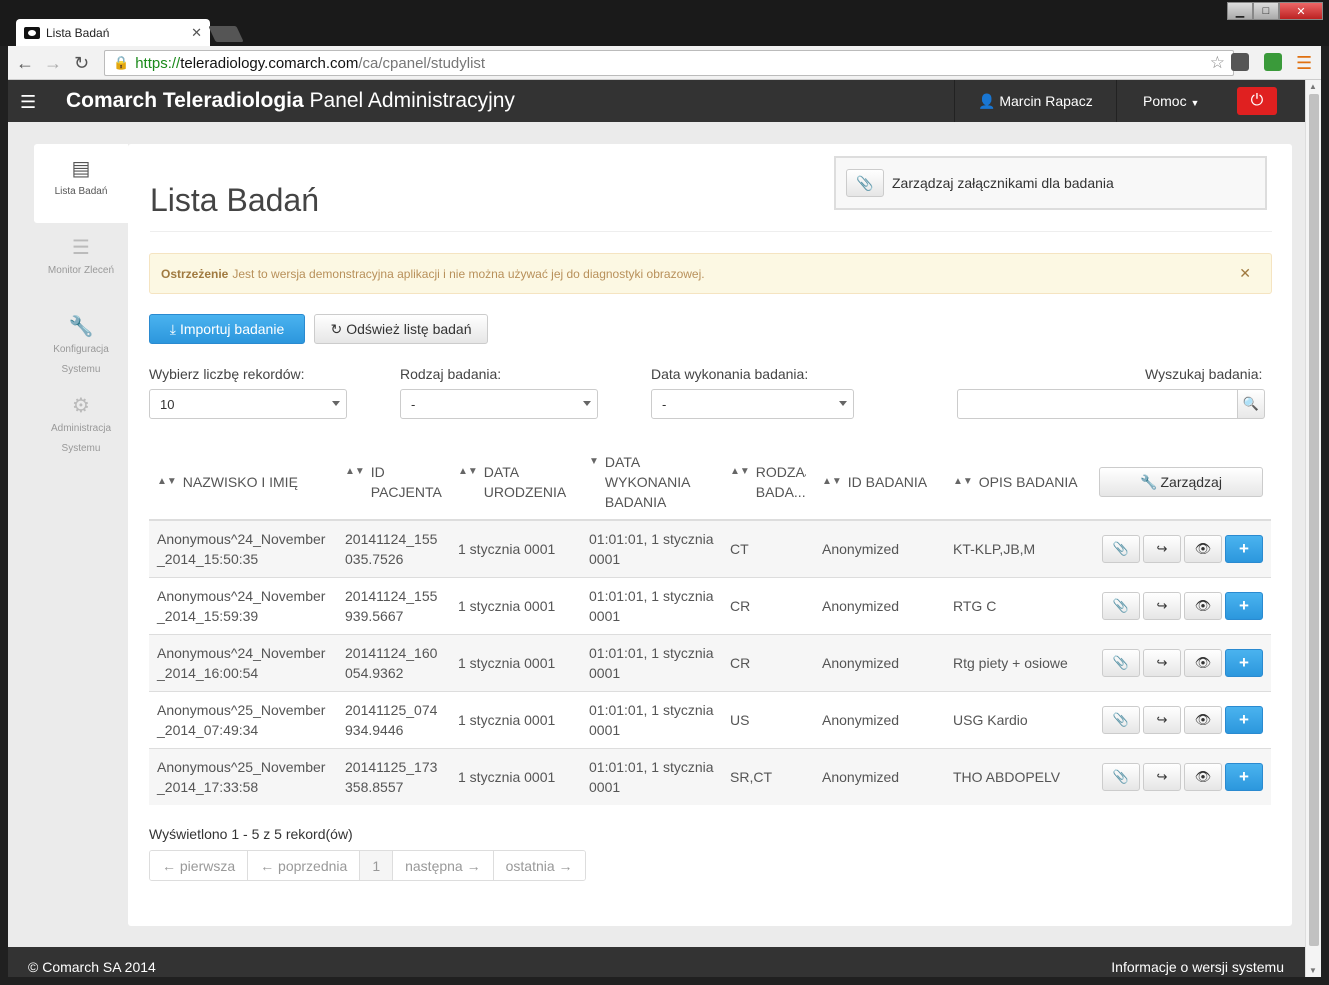 The height and width of the screenshot is (985, 1329). I want to click on sidenav-label: Lista Badań, so click(81, 191).